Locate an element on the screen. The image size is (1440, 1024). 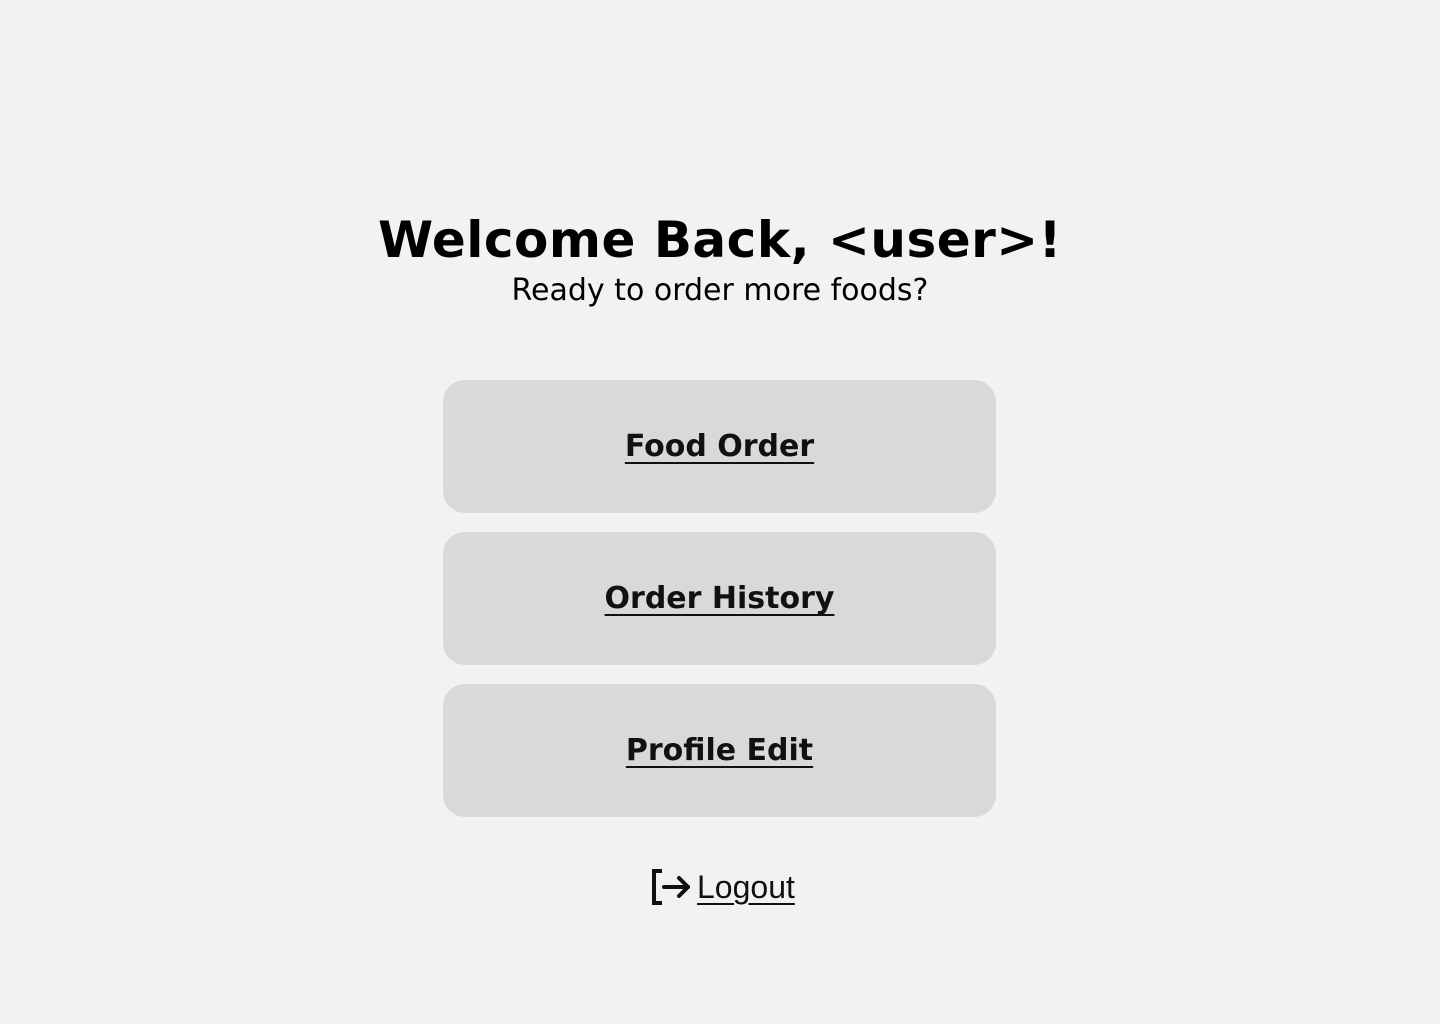
logout-link: Logout is located at coordinates (722, 887).